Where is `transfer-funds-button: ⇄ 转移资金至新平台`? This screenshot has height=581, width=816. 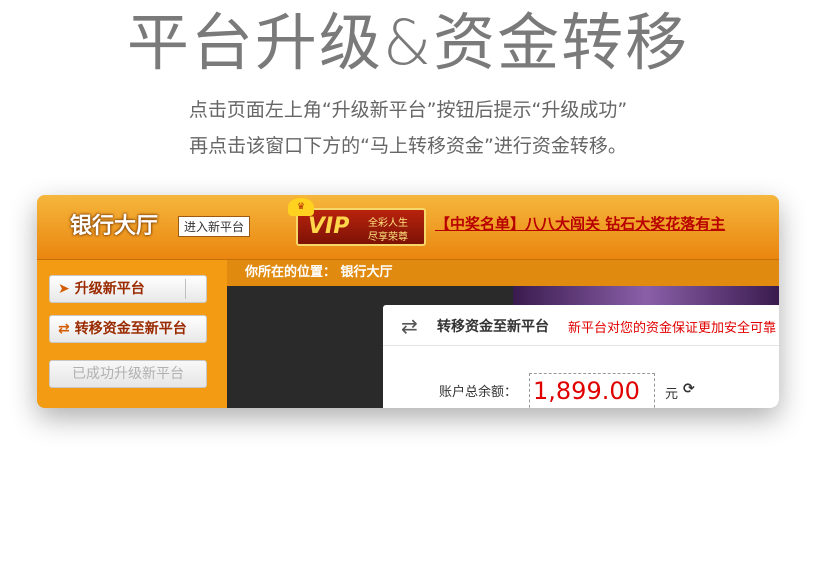
transfer-funds-button: ⇄ 转移资金至新平台 is located at coordinates (128, 329).